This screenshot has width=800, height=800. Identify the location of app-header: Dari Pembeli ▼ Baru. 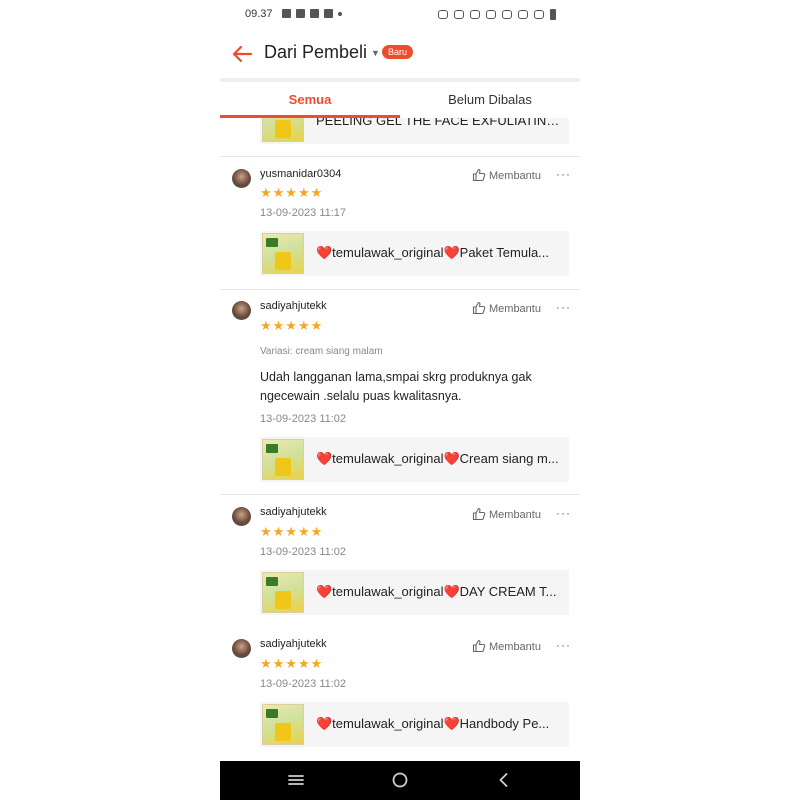
(400, 56).